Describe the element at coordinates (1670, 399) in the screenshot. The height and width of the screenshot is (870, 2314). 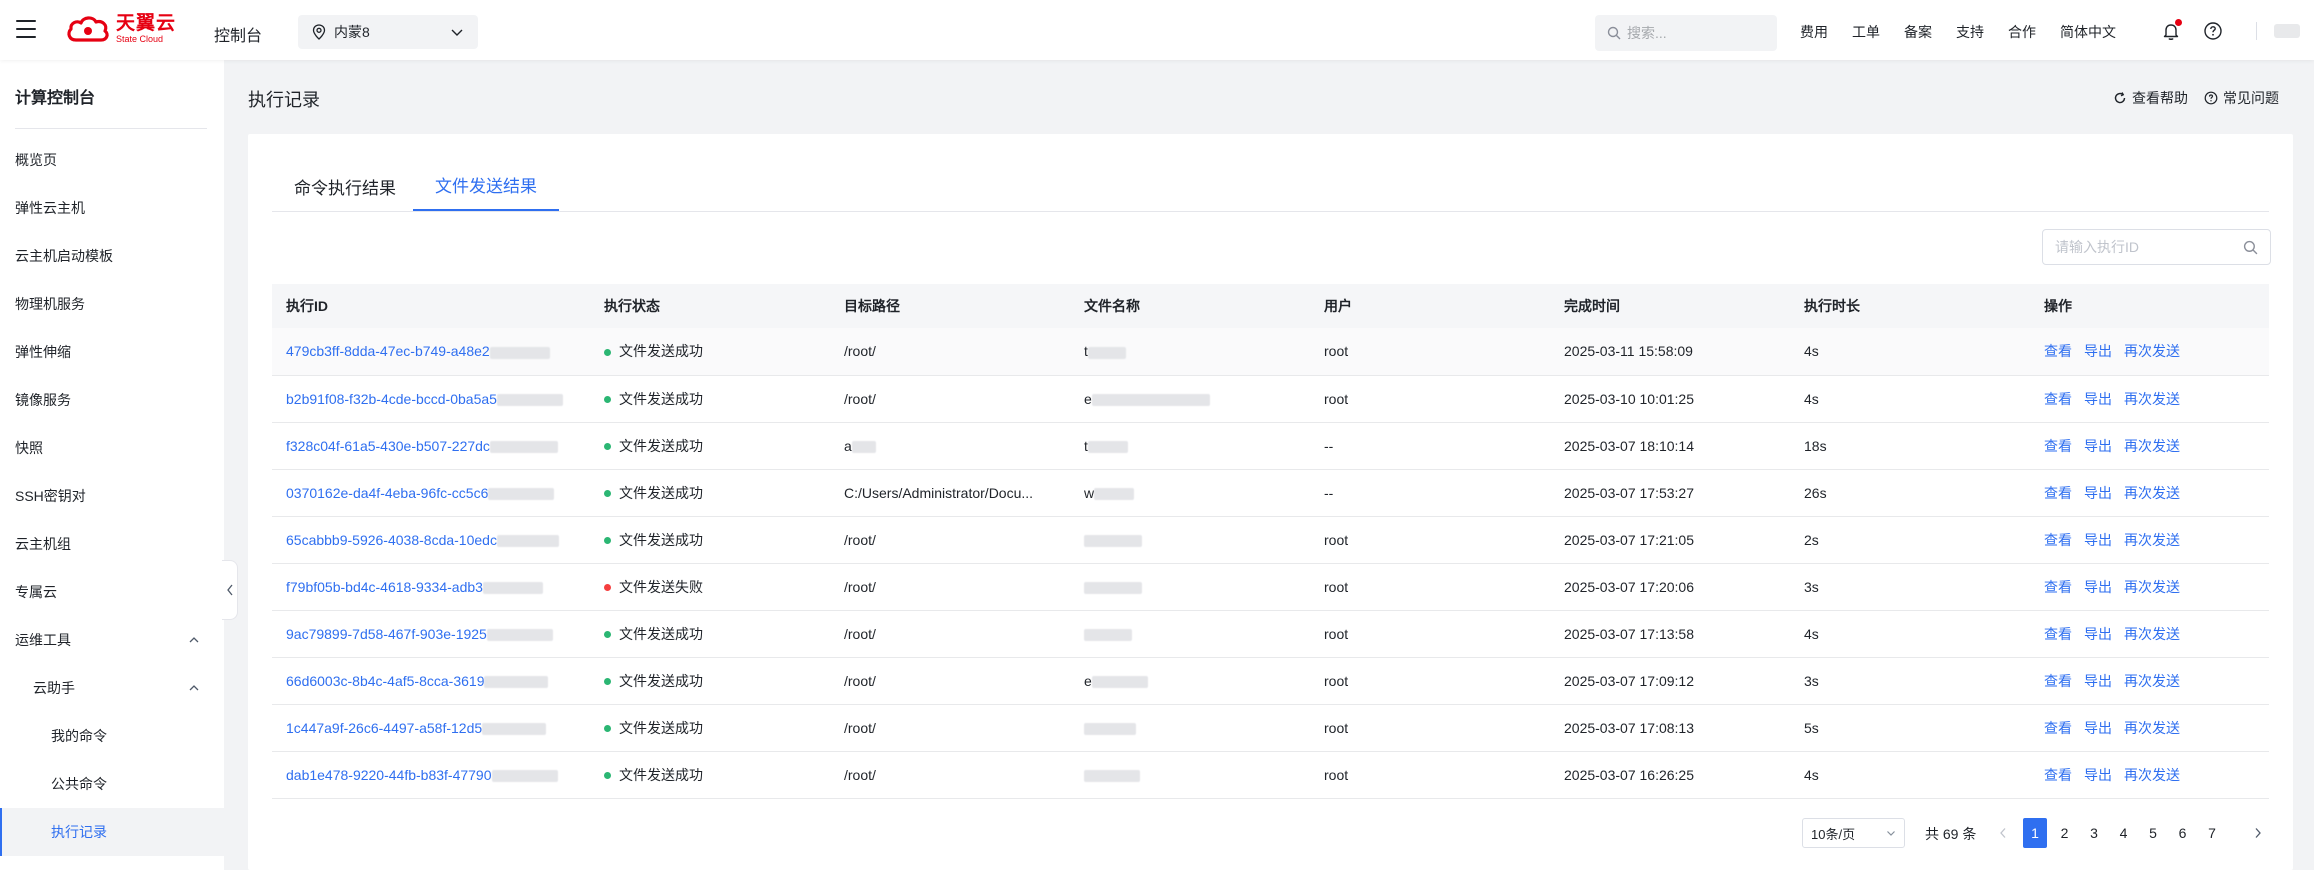
I see `cell-finish-time: 2025-03-10 10:01:25` at that location.